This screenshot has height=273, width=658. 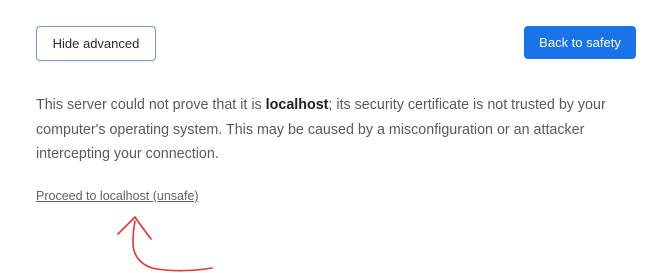 I want to click on back-to-safety-button: Back to safety, so click(x=580, y=42).